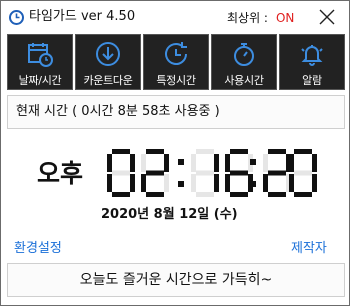  I want to click on specific-time-button: 특정시간, so click(176, 62).